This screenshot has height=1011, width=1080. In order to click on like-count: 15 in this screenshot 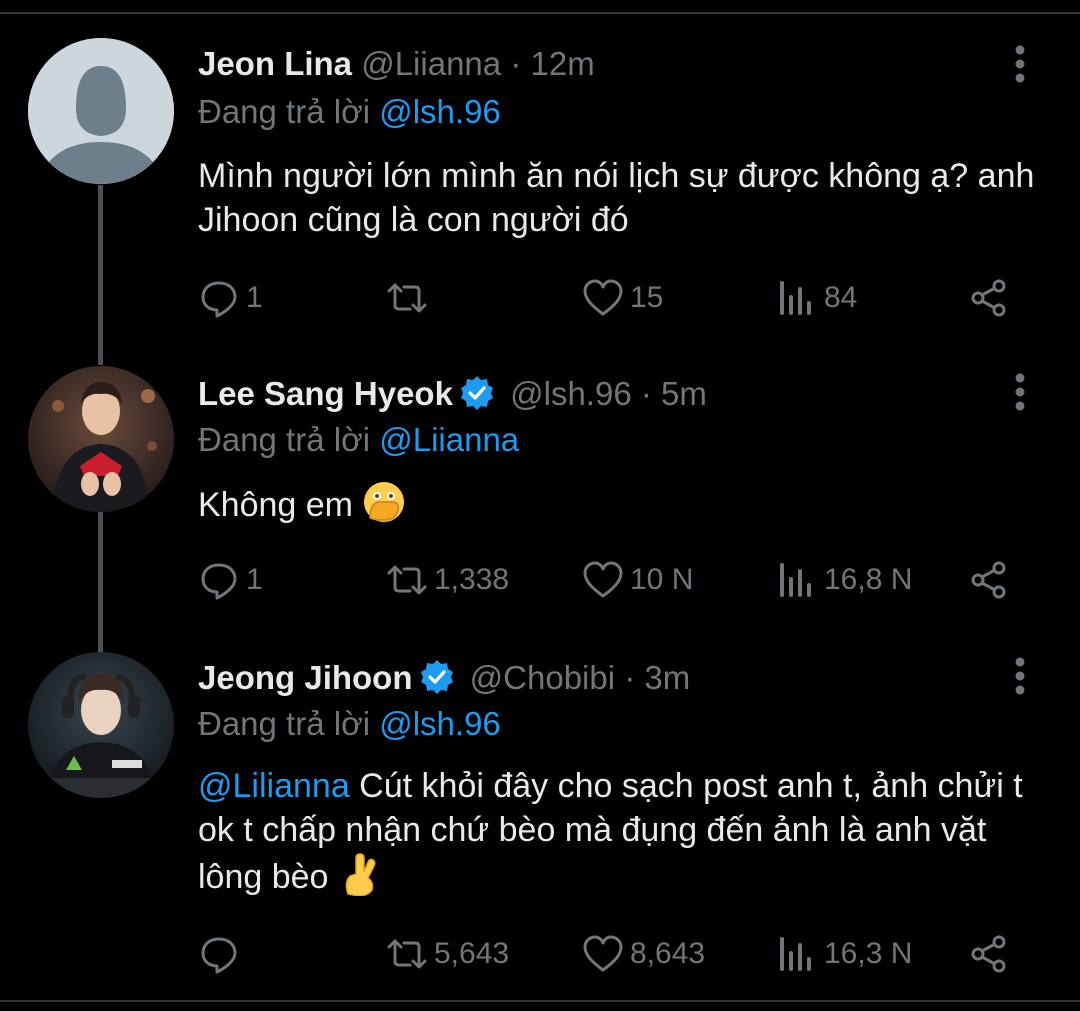, I will do `click(647, 297)`.